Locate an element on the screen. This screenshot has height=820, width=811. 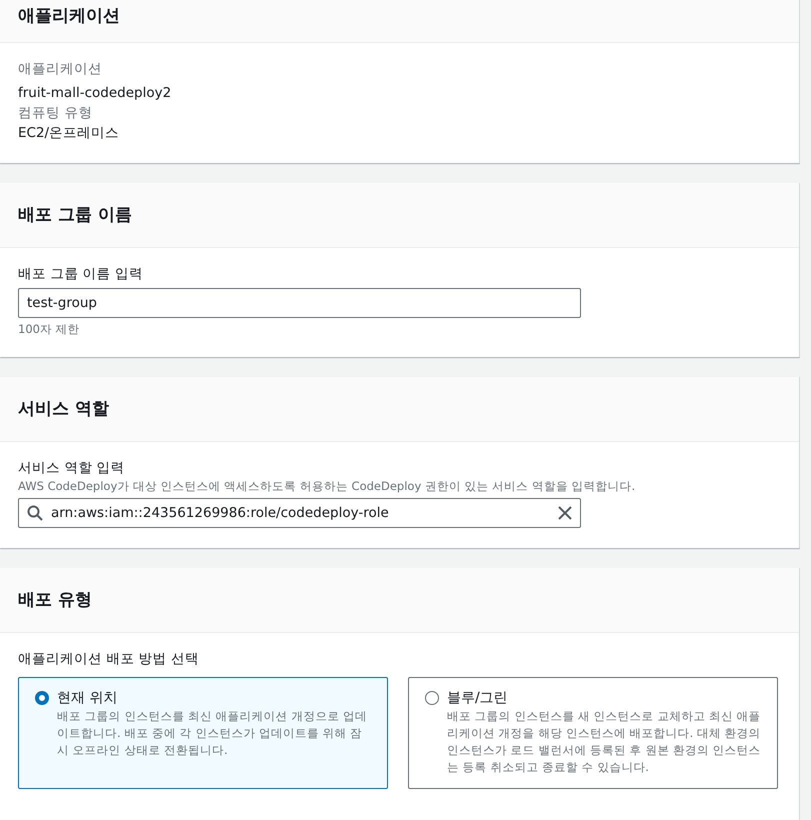
panel-title: 배포 그룹 이름 is located at coordinates (75, 215).